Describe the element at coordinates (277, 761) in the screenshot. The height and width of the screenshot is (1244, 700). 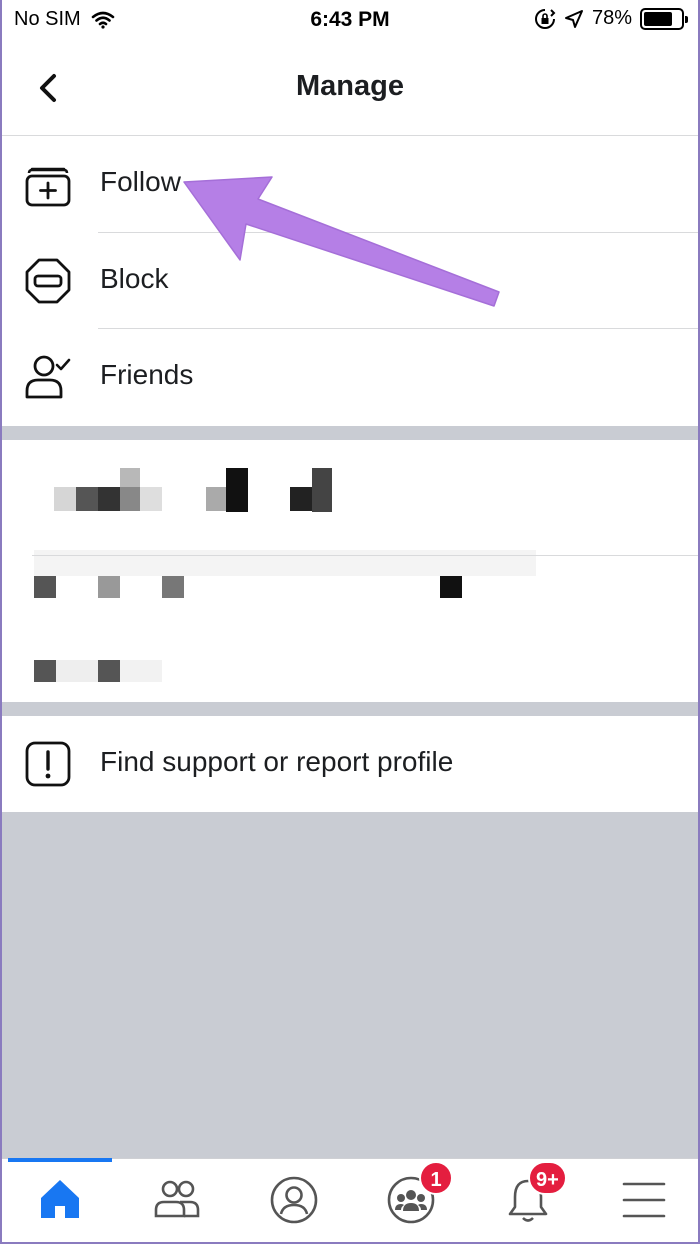
I see `support-report-label: Find support or report profile` at that location.